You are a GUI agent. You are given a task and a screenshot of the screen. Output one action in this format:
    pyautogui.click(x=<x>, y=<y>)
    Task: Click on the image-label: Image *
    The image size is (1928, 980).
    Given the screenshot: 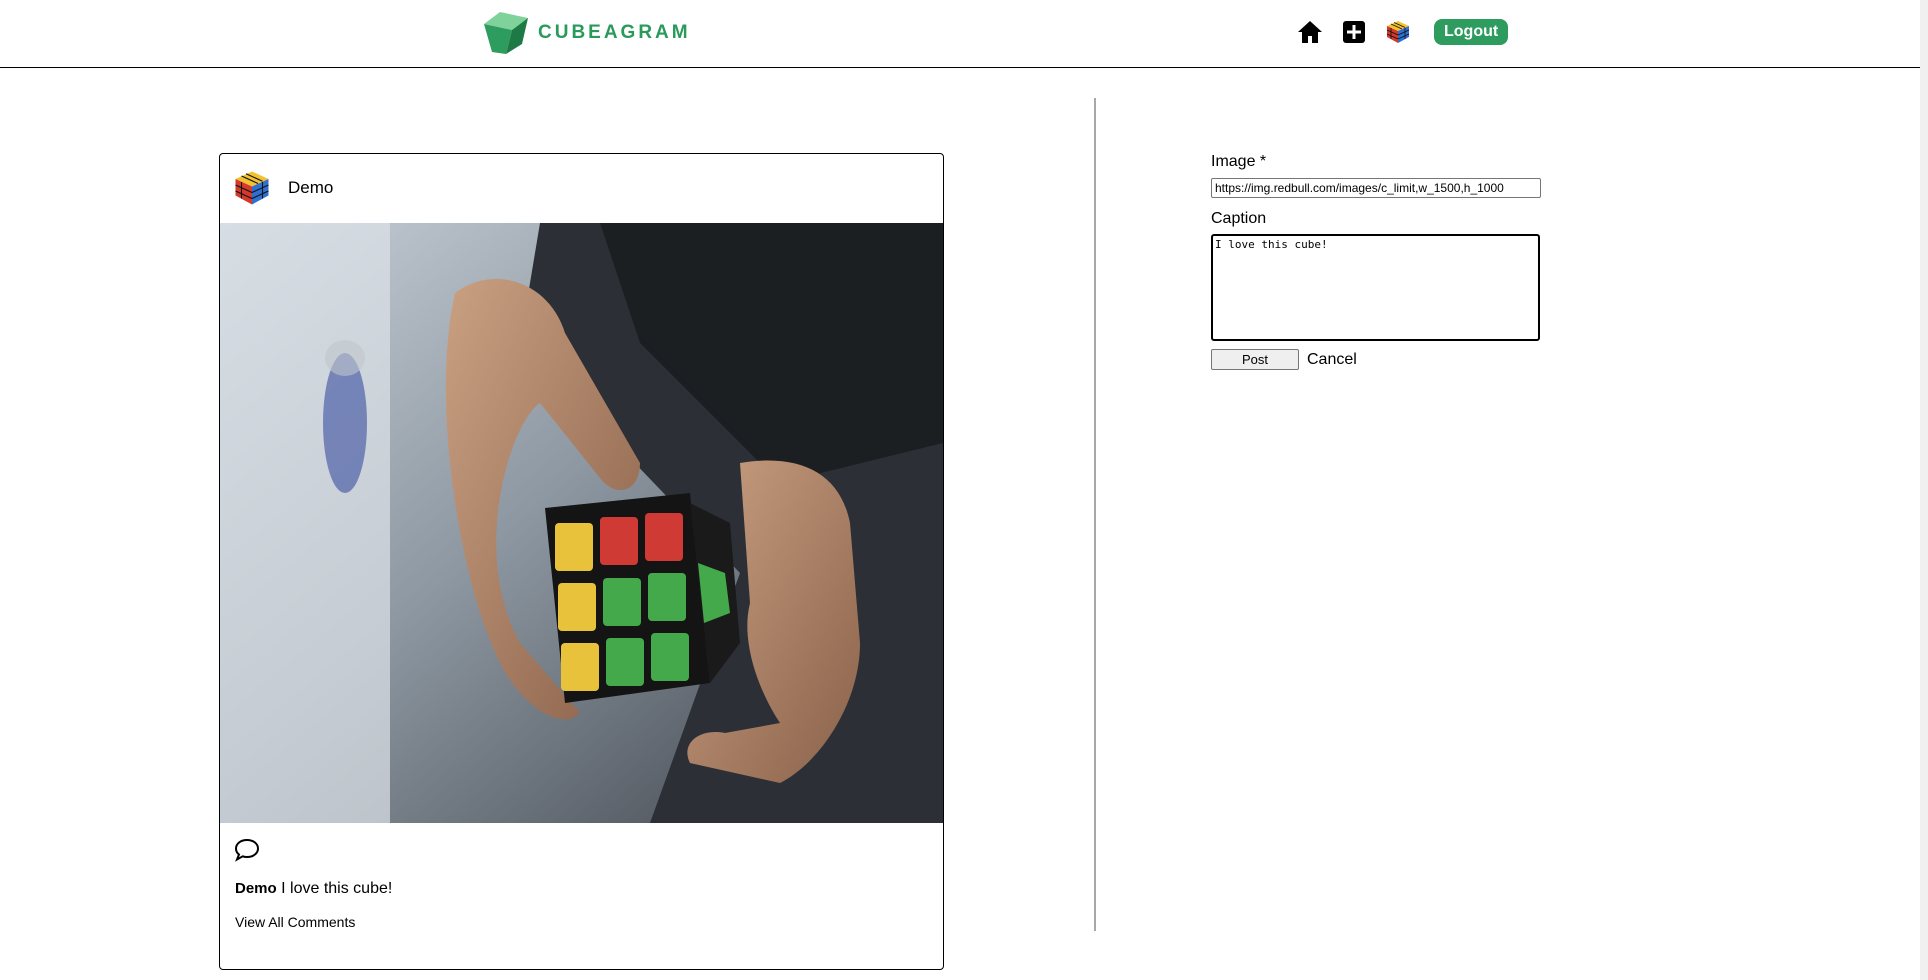 What is the action you would take?
    pyautogui.click(x=1239, y=161)
    